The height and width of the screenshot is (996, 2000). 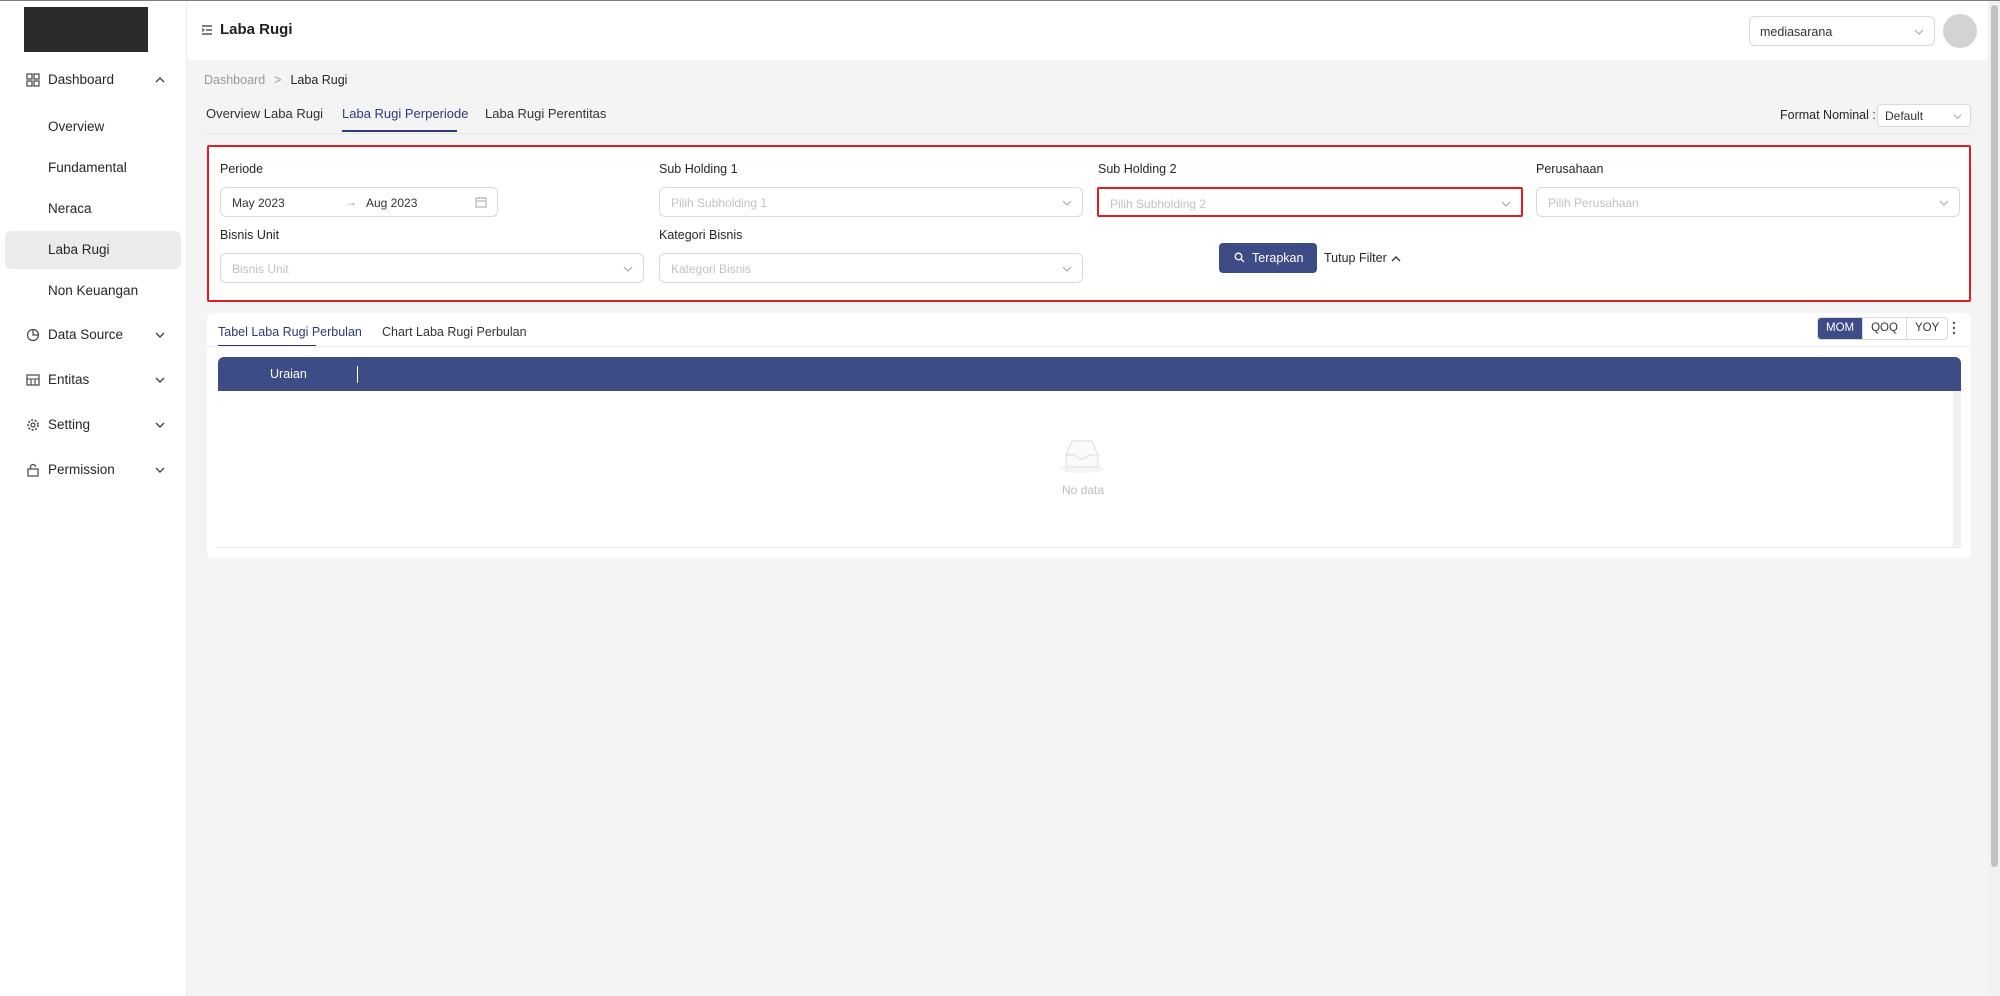 I want to click on sub-holding-1-label: Sub Holding 1, so click(x=698, y=169).